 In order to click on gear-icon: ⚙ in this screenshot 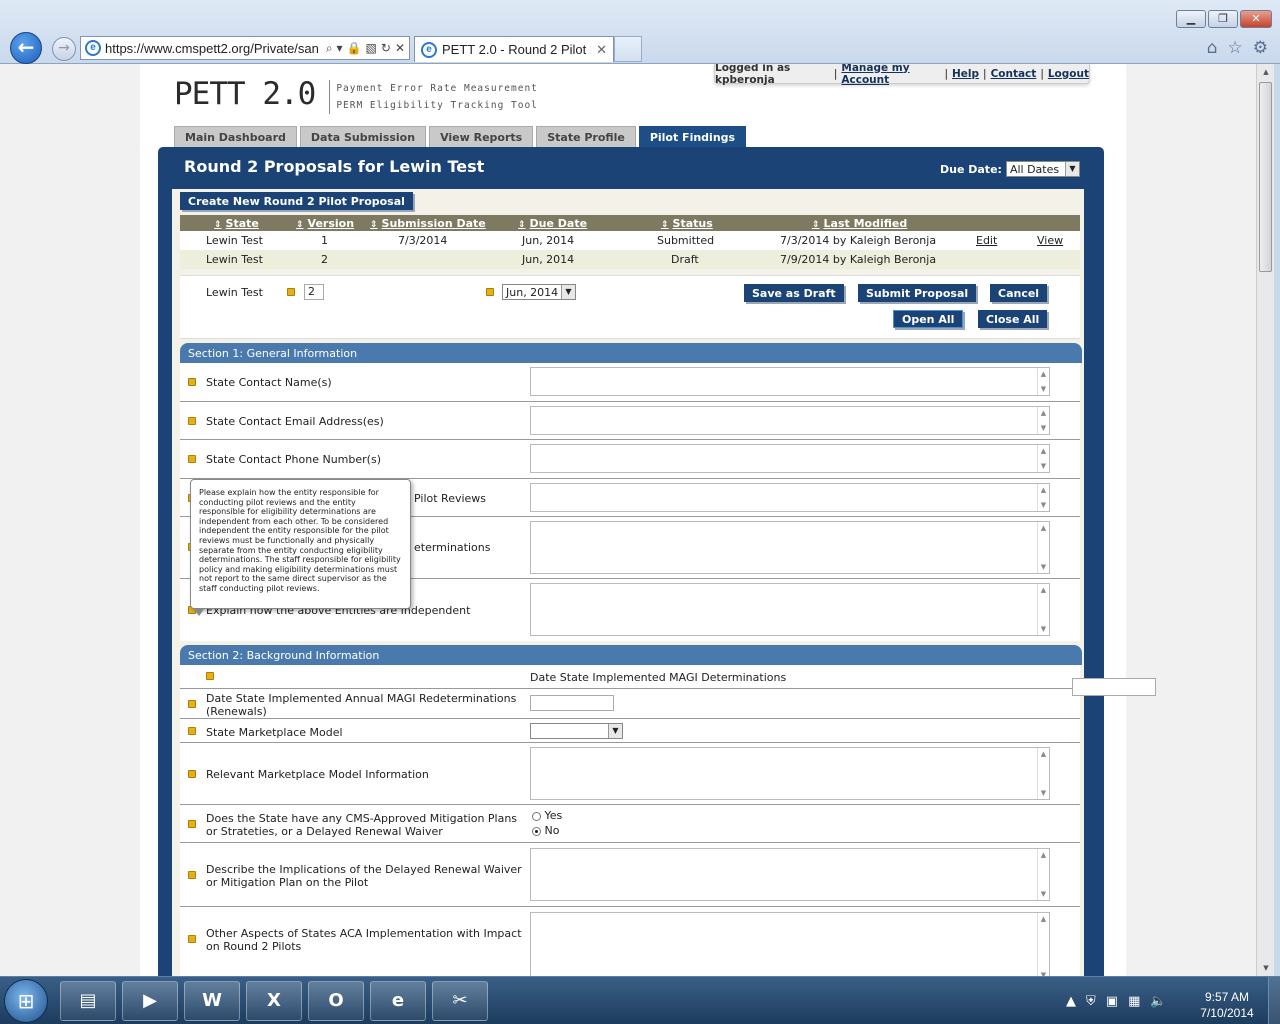, I will do `click(1260, 48)`.